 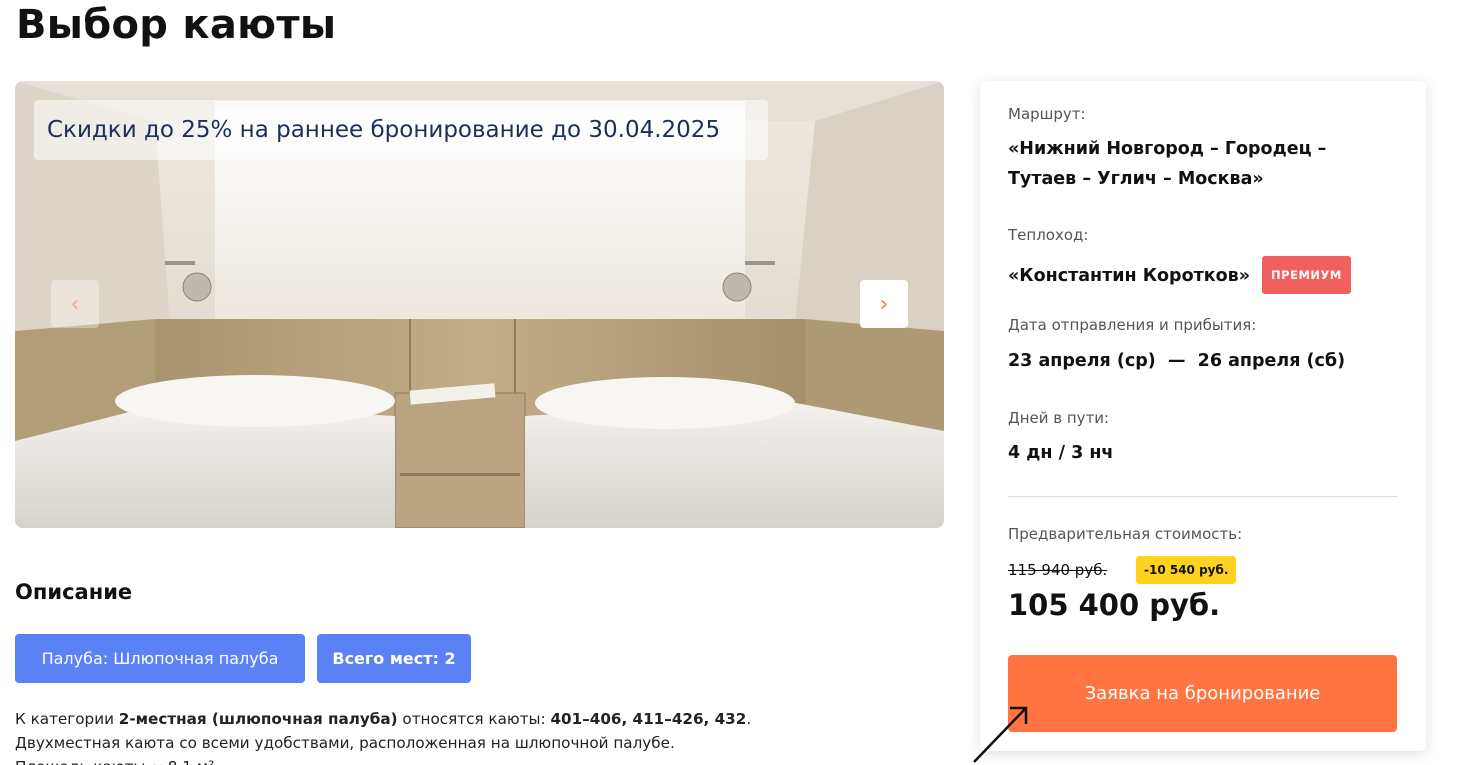 What do you see at coordinates (1306, 275) in the screenshot?
I see `premium-badge: ПРЕМИУМ` at bounding box center [1306, 275].